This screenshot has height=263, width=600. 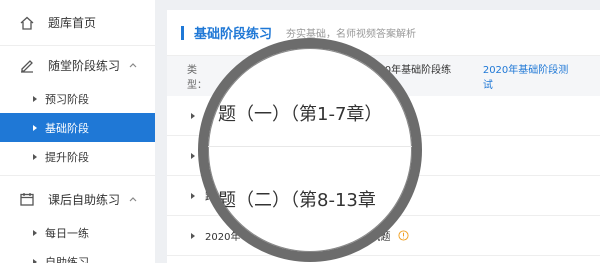 What do you see at coordinates (67, 99) in the screenshot?
I see `sidebar-item-label: 预习阶段` at bounding box center [67, 99].